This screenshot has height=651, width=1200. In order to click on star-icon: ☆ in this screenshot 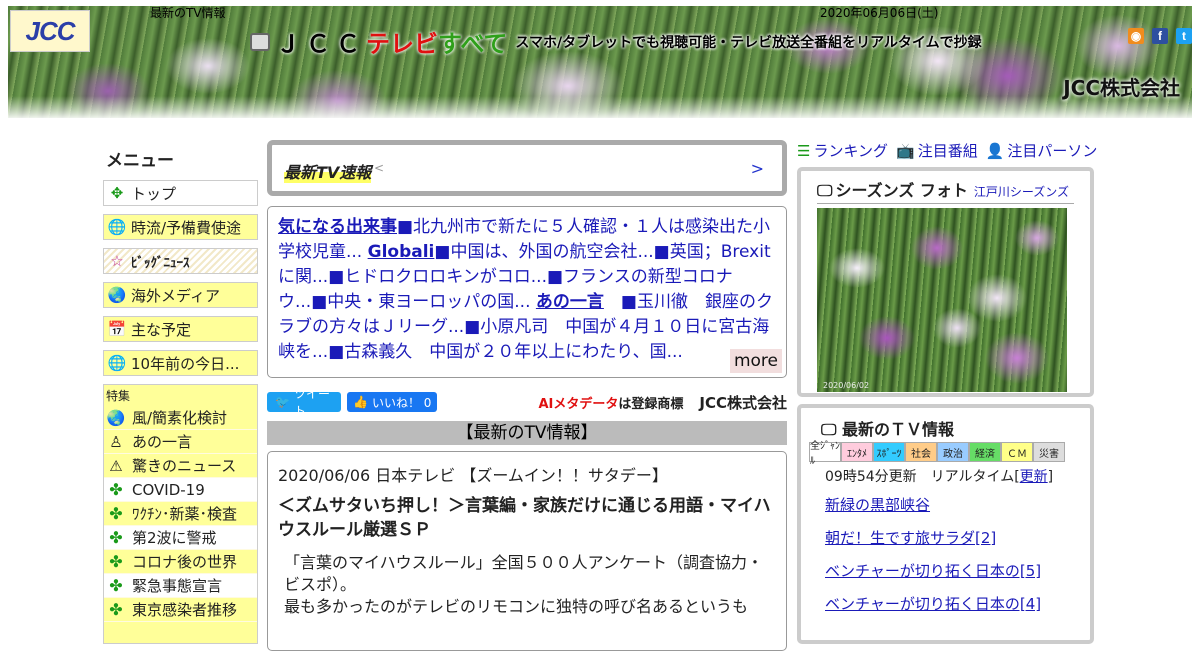, I will do `click(117, 261)`.